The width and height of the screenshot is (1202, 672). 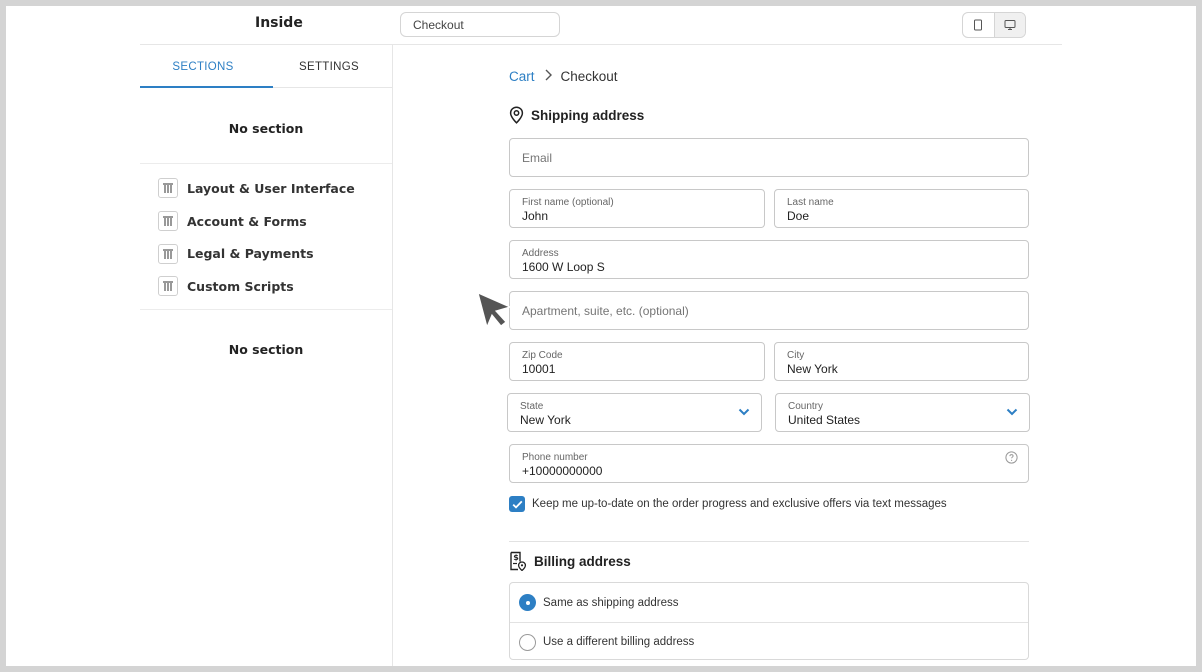 What do you see at coordinates (769, 602) in the screenshot?
I see `billing-option-same: Same as shipping address` at bounding box center [769, 602].